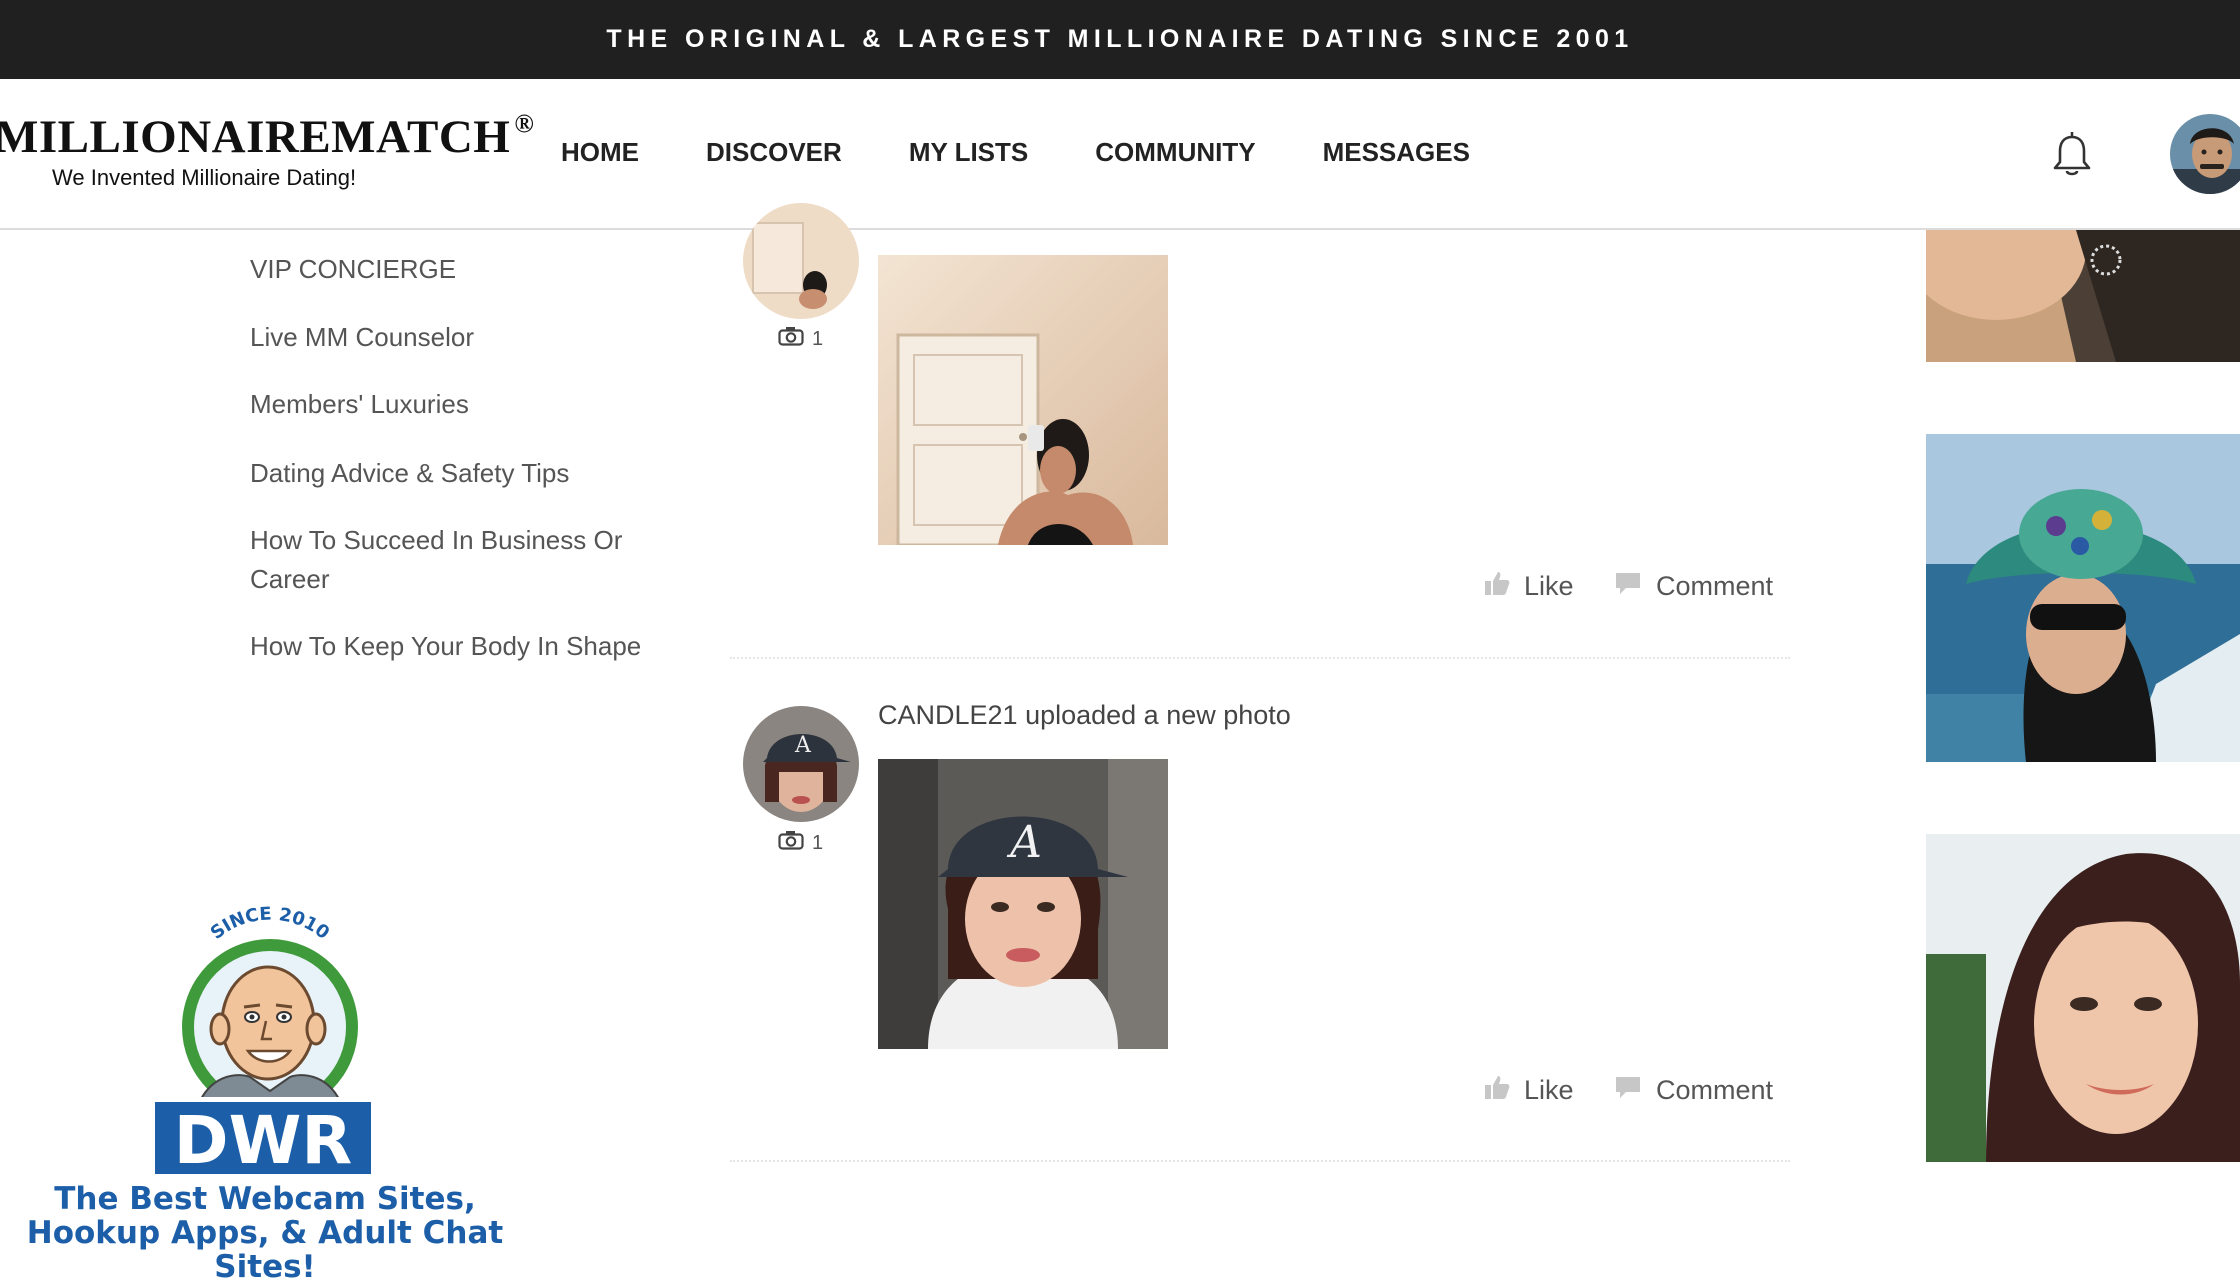  I want to click on nav-home: HOME, so click(600, 152).